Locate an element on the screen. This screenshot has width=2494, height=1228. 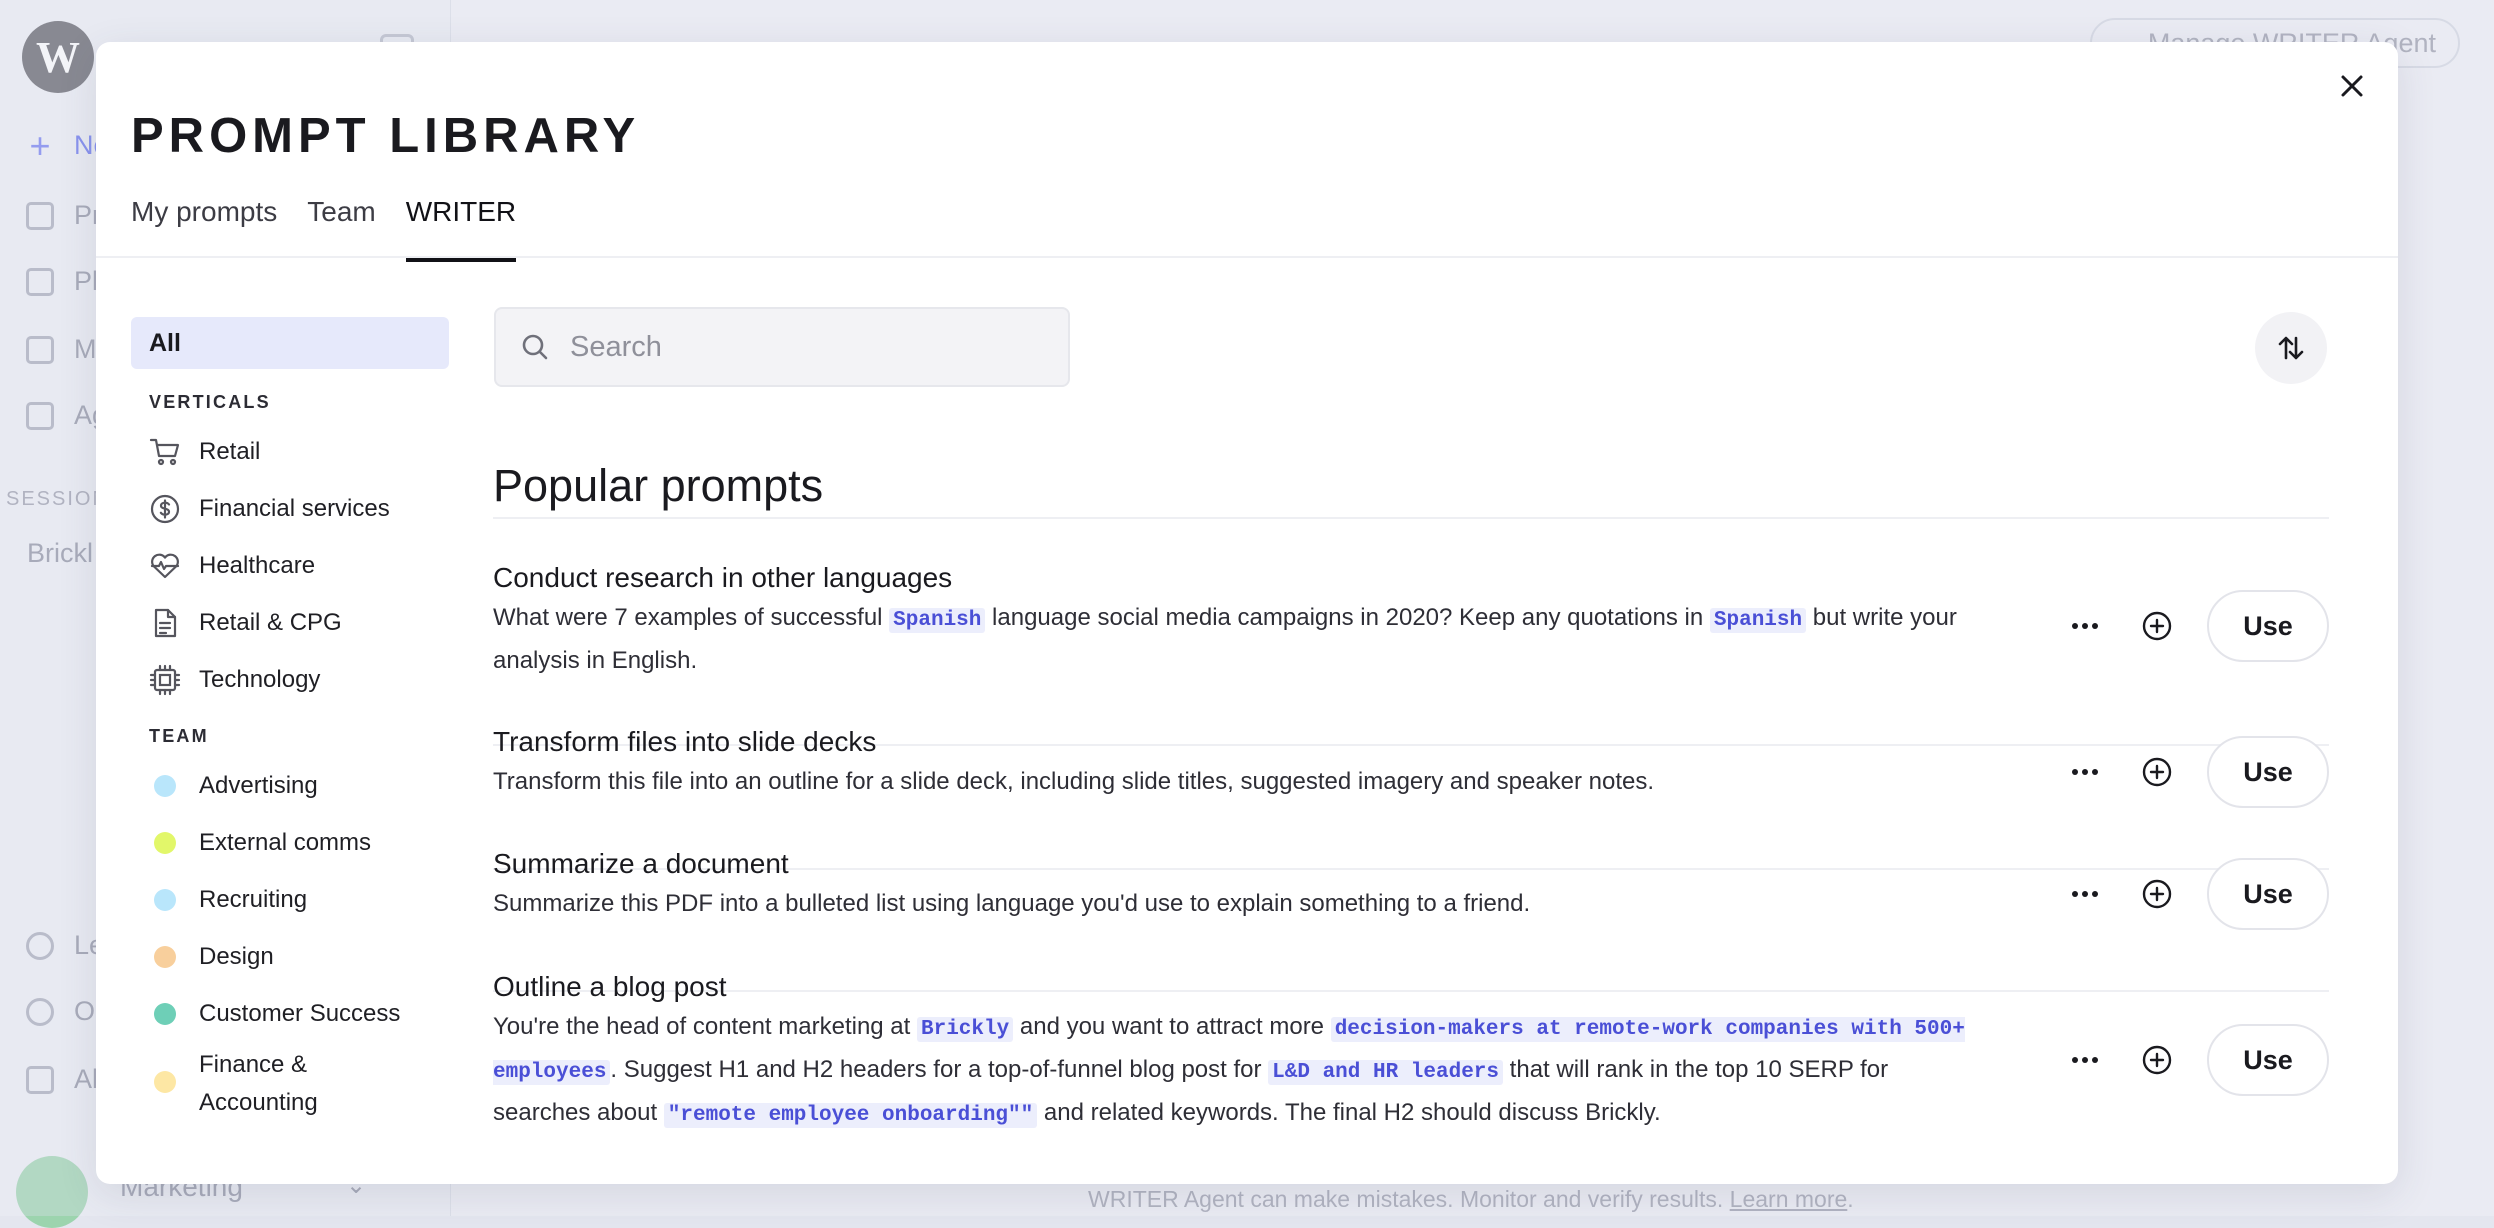
prompt-title: Conduct research in other languages is located at coordinates (723, 577).